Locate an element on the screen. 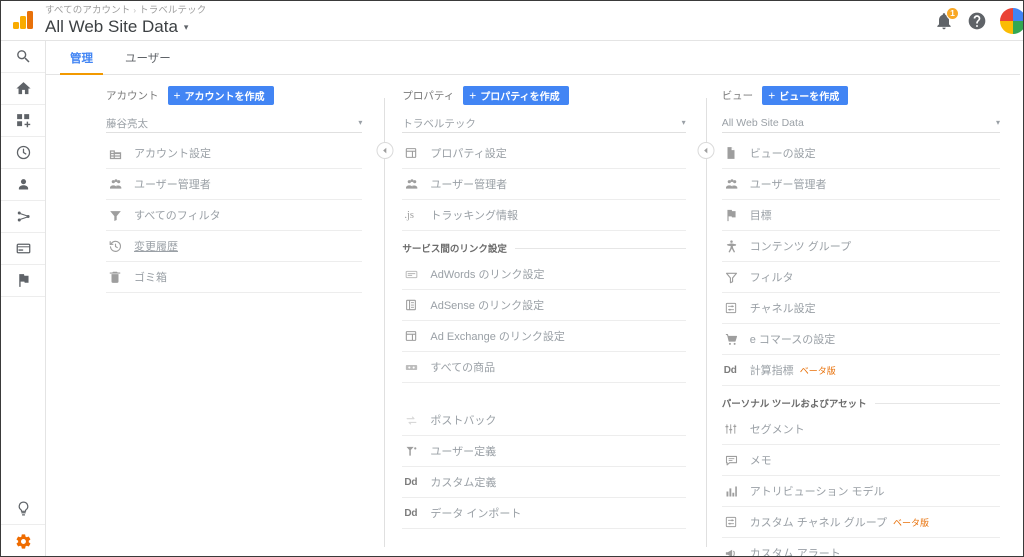  window-icon is located at coordinates (417, 153).